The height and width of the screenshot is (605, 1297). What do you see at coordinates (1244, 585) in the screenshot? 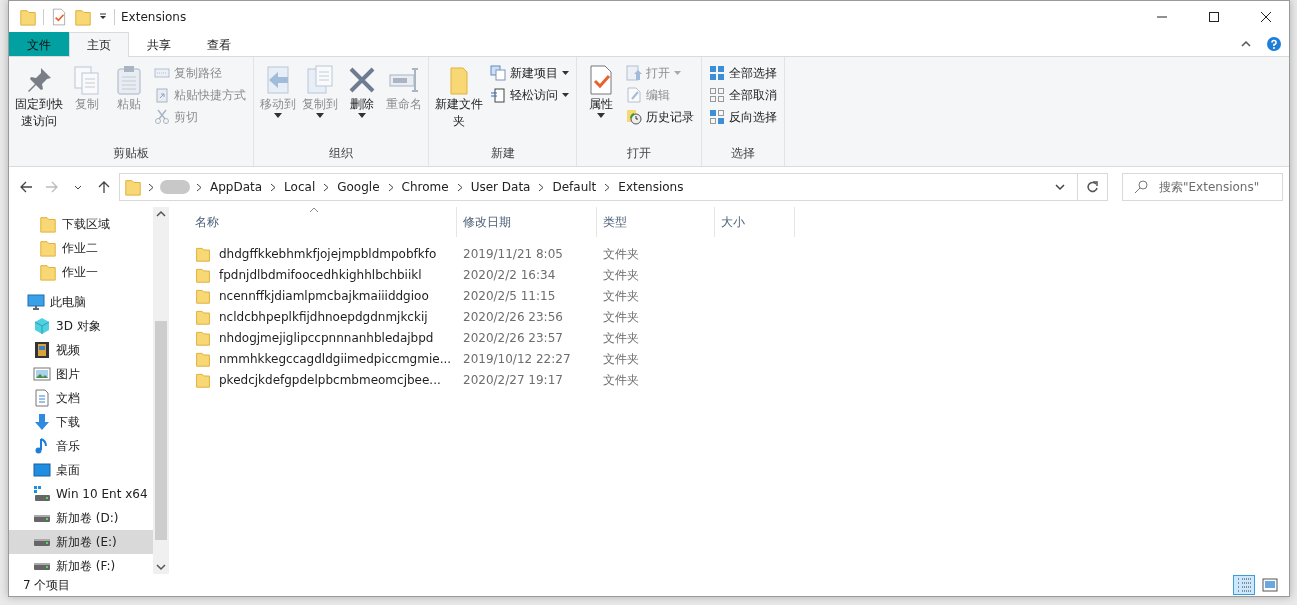
I see `details-view-button` at bounding box center [1244, 585].